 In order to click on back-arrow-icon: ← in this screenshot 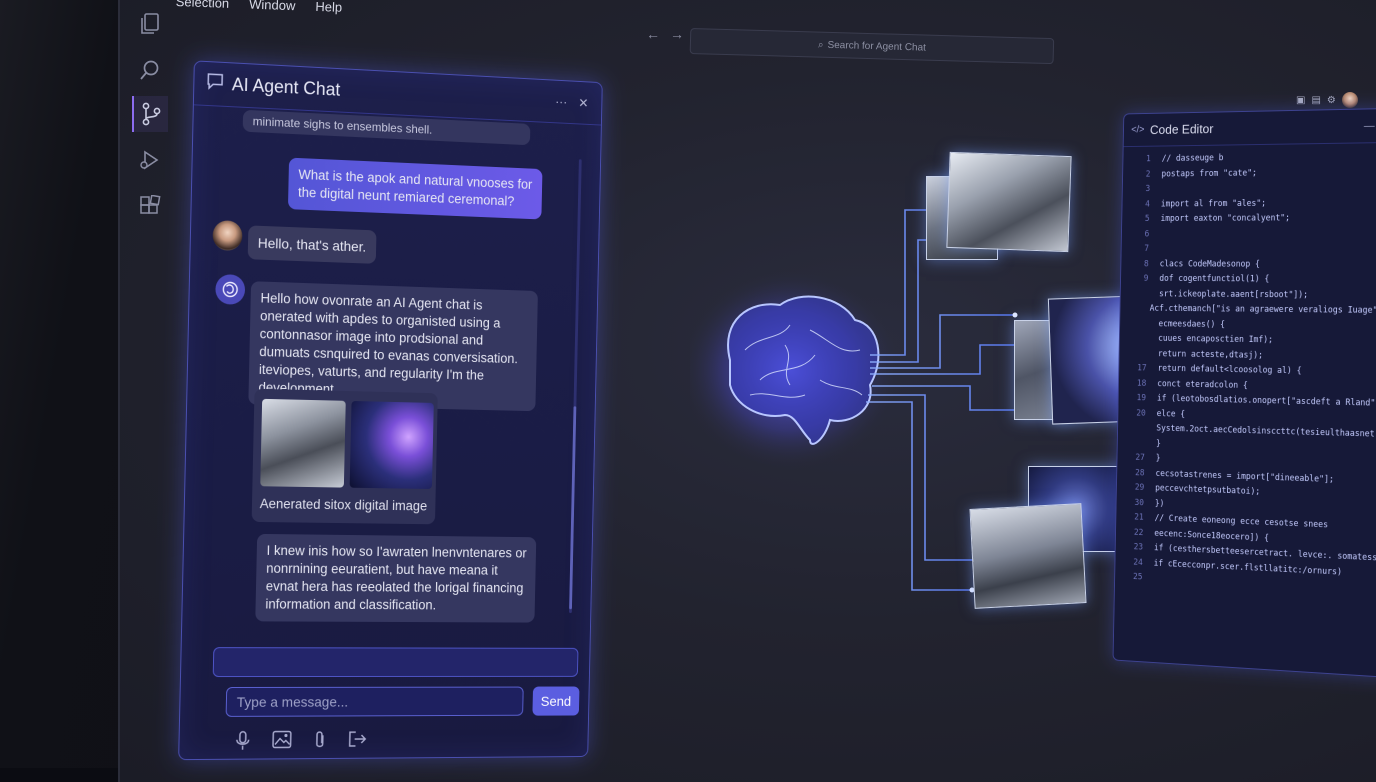, I will do `click(653, 34)`.